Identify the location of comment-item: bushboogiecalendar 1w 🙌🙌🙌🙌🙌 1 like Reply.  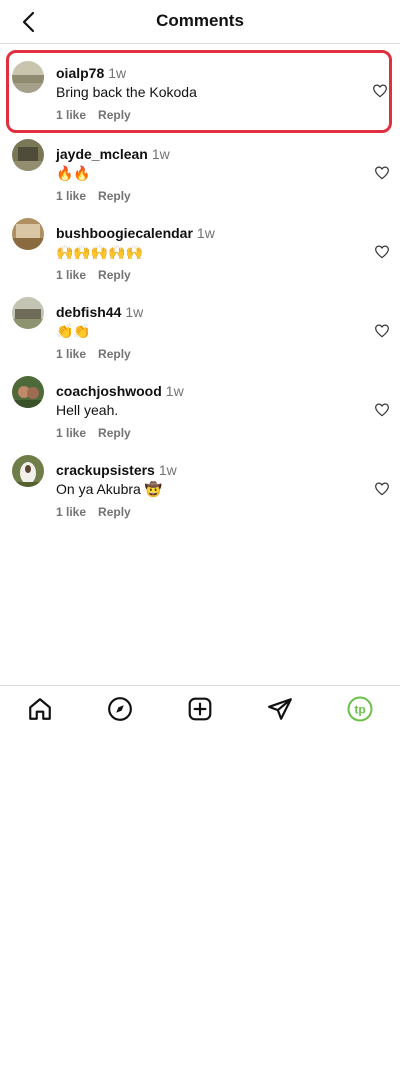
(200, 251).